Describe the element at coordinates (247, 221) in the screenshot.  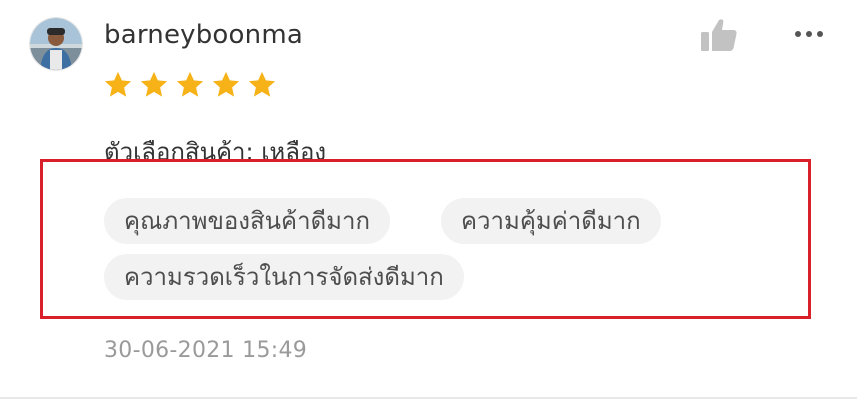
I see `review-tag-quality: คุณภาพของสินค้าดีมาก` at that location.